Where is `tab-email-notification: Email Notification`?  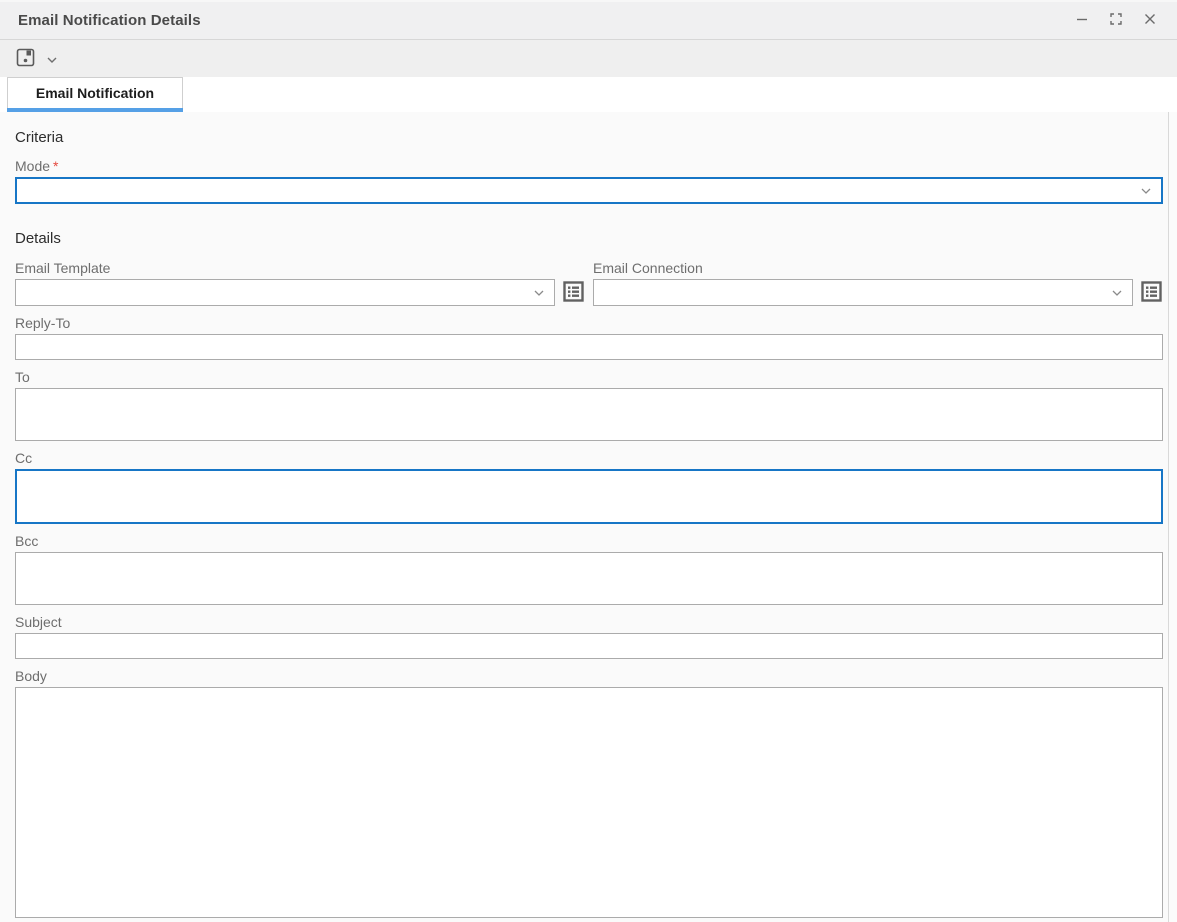 tab-email-notification: Email Notification is located at coordinates (95, 92).